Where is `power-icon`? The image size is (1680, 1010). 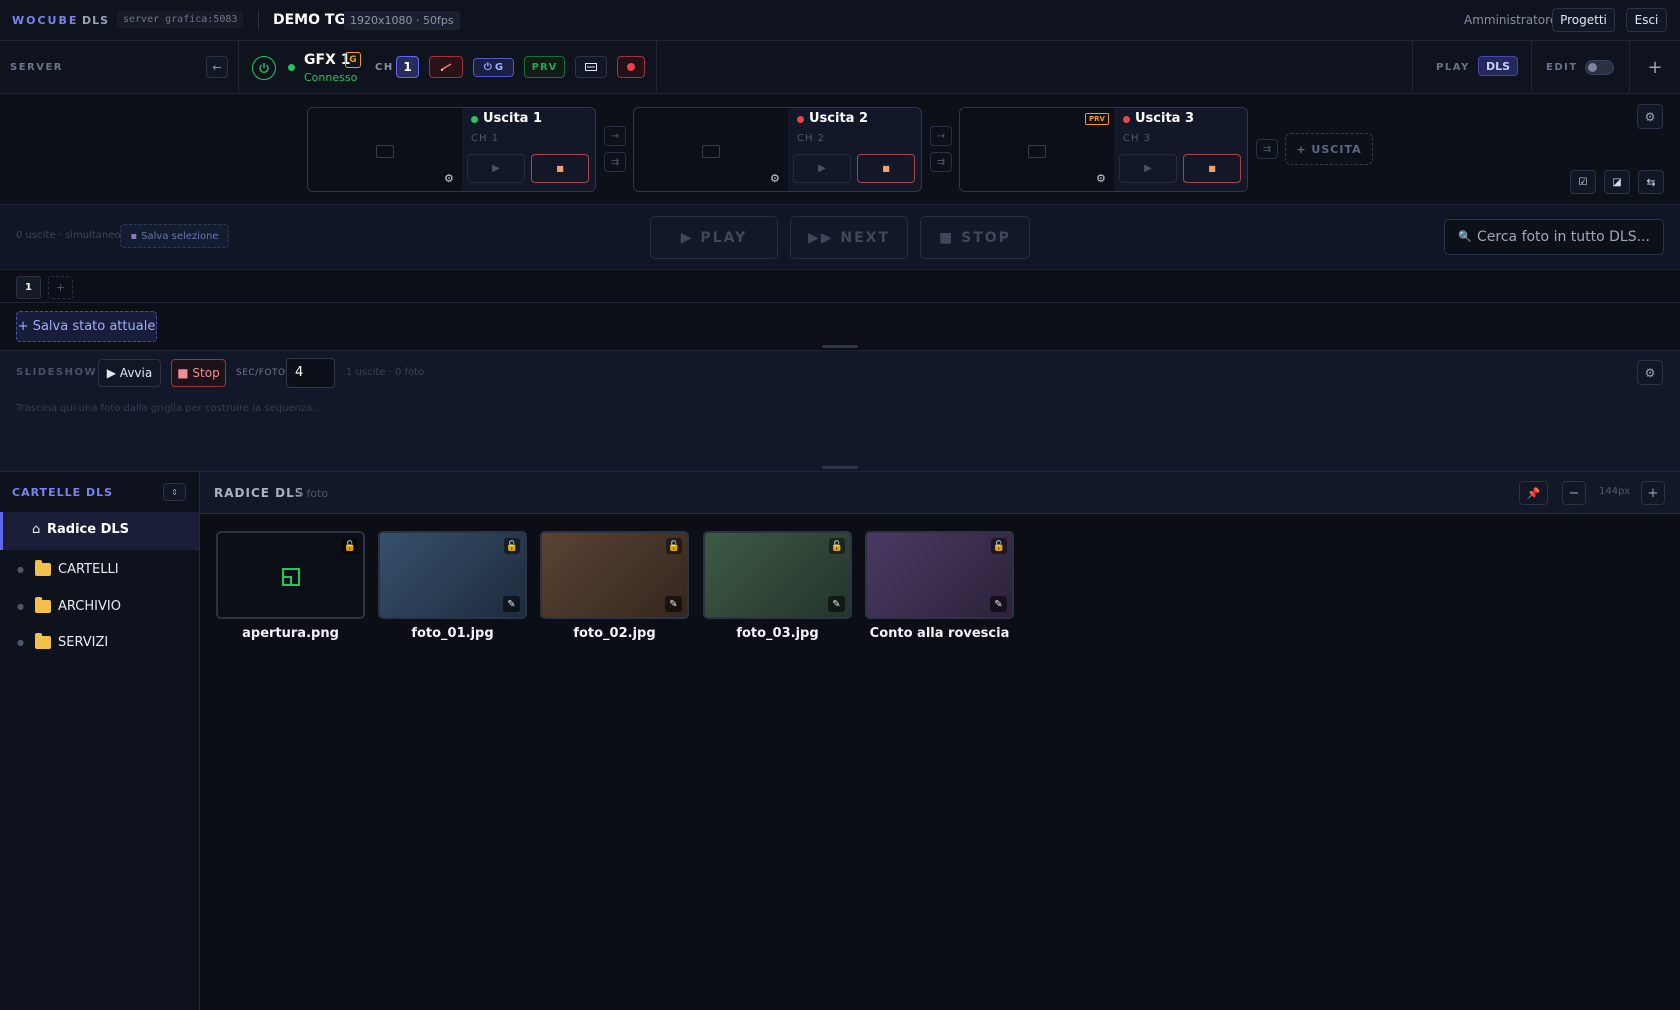 power-icon is located at coordinates (264, 68).